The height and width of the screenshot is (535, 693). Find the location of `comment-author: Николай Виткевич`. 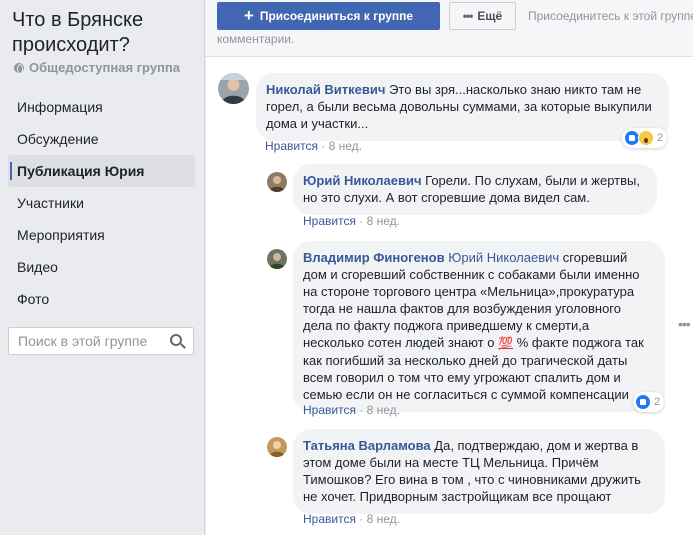

comment-author: Николай Виткевич is located at coordinates (325, 89).